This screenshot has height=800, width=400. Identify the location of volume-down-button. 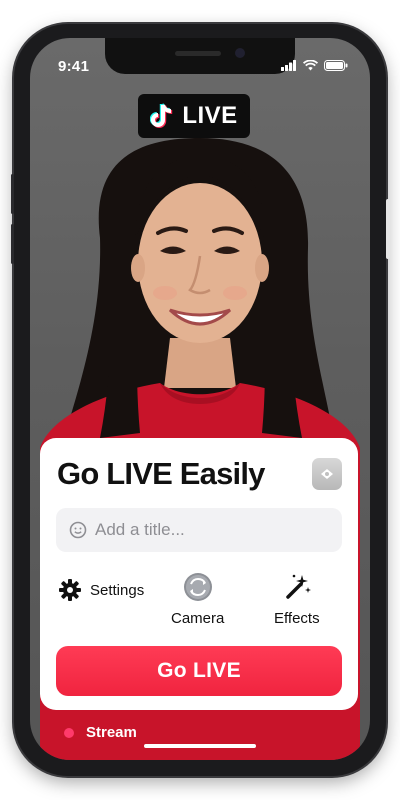
(12, 244).